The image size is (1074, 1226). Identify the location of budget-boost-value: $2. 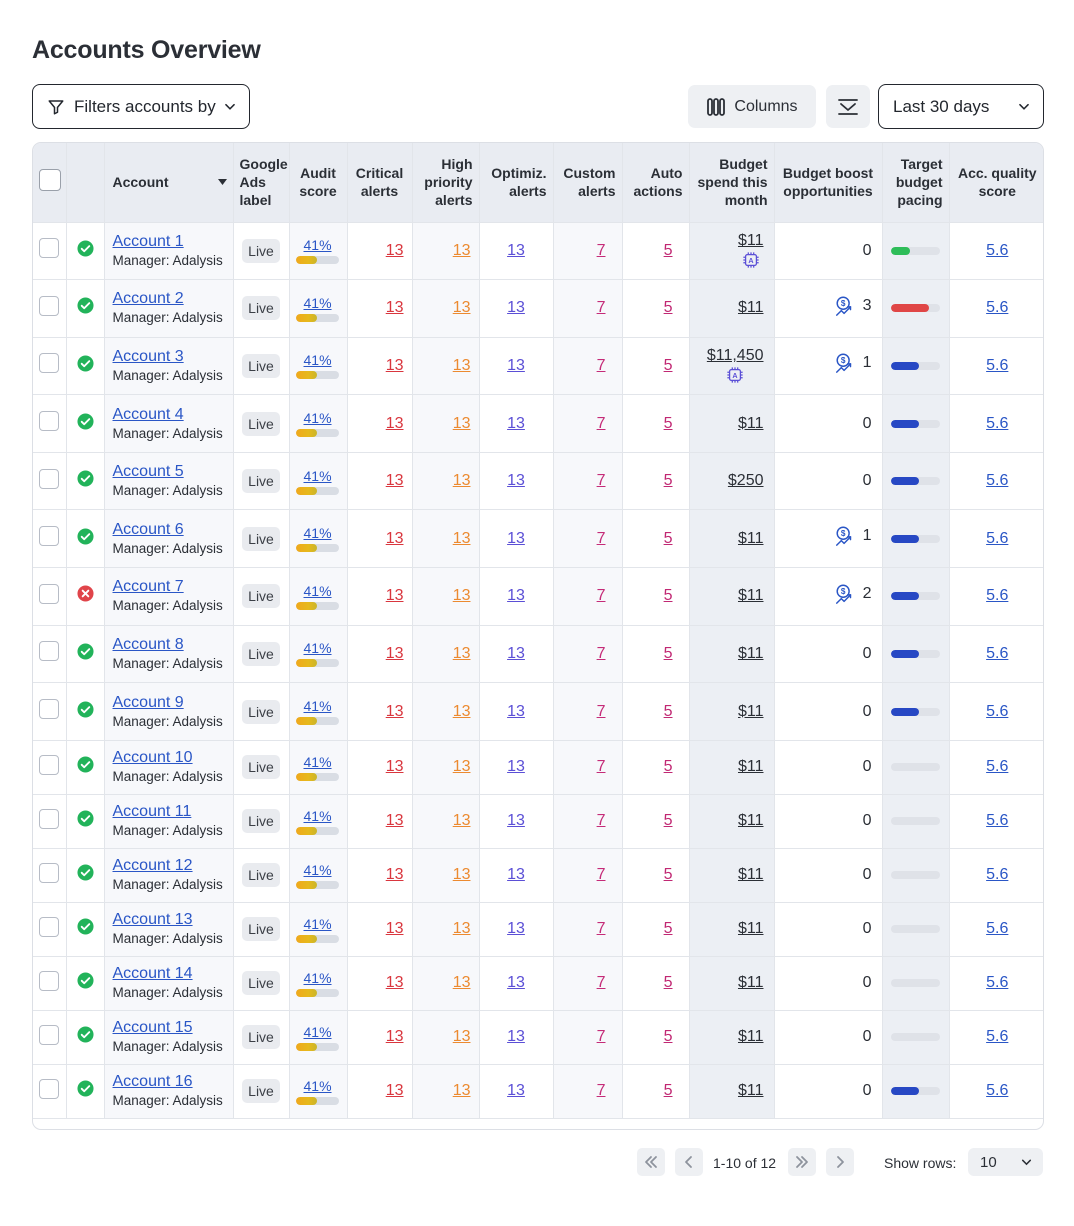
(853, 594).